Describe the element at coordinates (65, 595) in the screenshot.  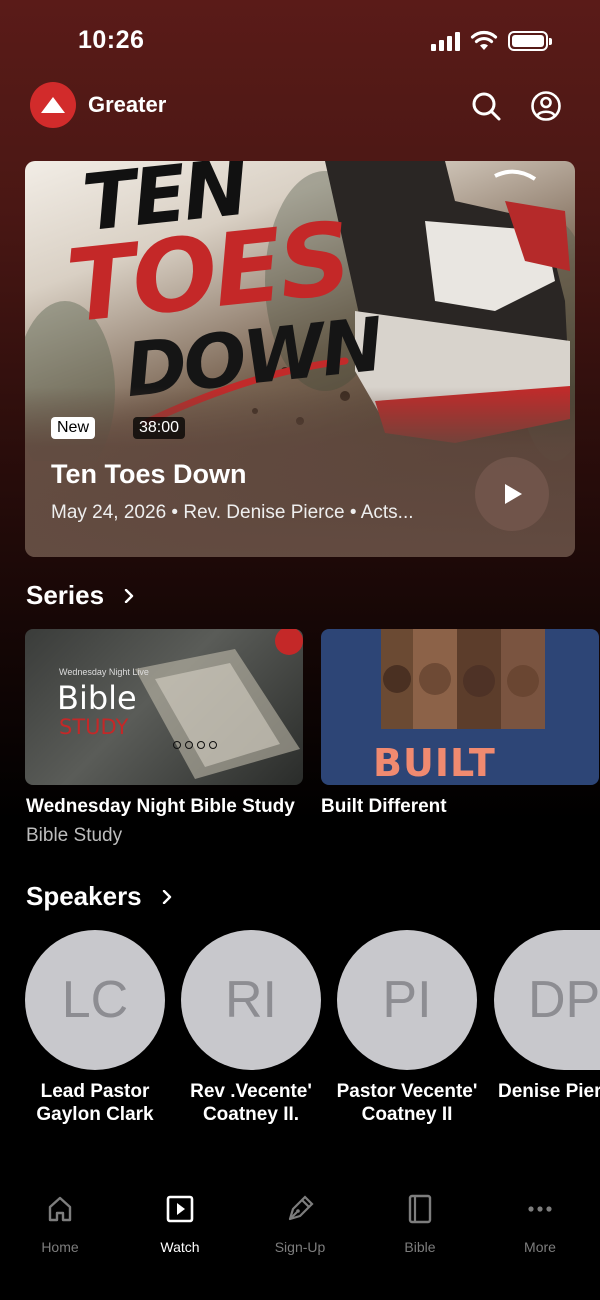
I see `series-heading-label: Series` at that location.